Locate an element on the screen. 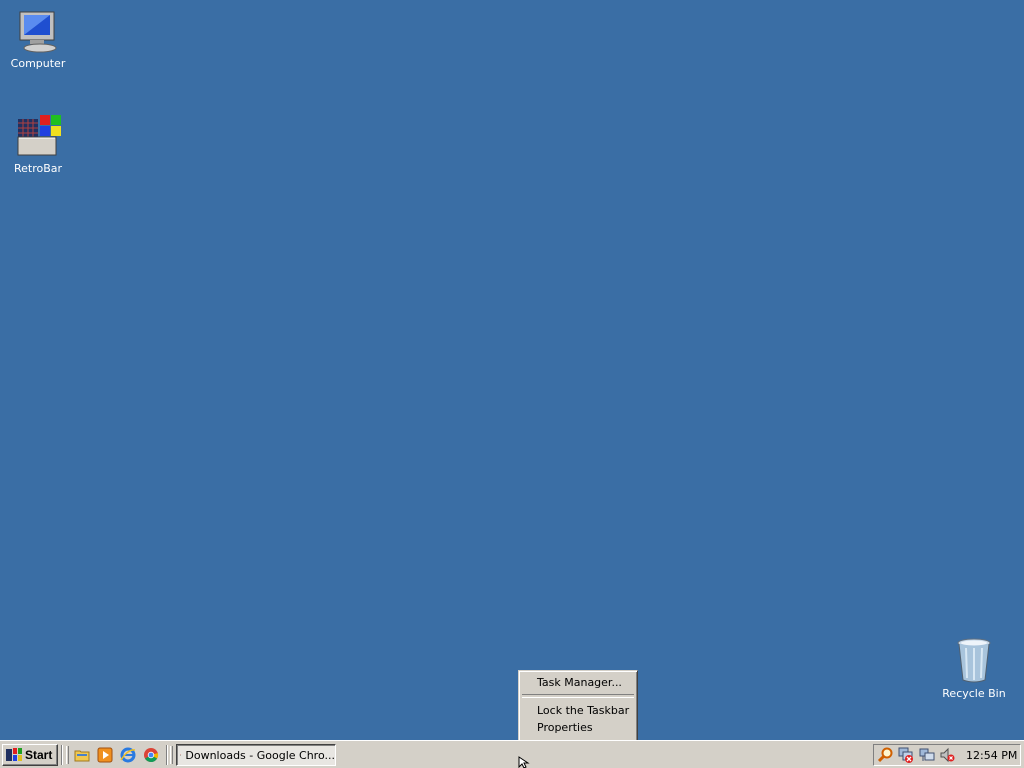 The width and height of the screenshot is (1024, 768). network-error-icon is located at coordinates (906, 755).